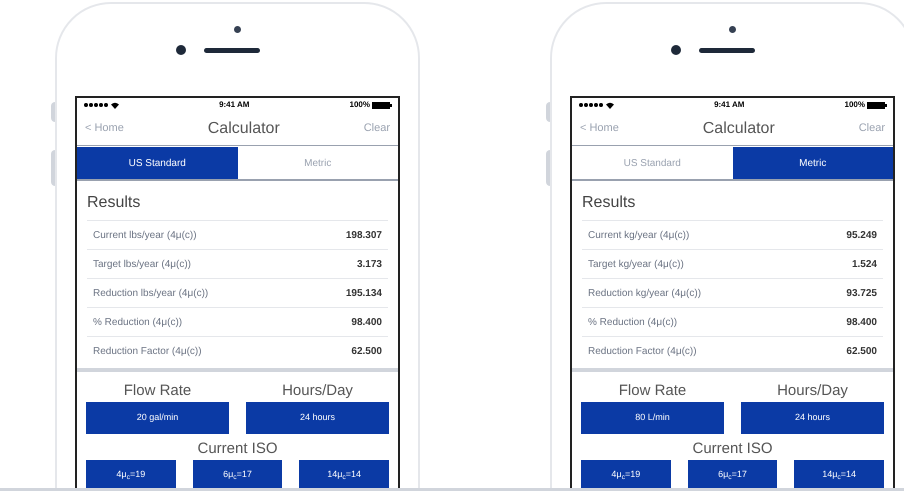 The height and width of the screenshot is (491, 904). Describe the element at coordinates (145, 235) in the screenshot. I see `result-label: Current lbs/year (4μ(c))` at that location.